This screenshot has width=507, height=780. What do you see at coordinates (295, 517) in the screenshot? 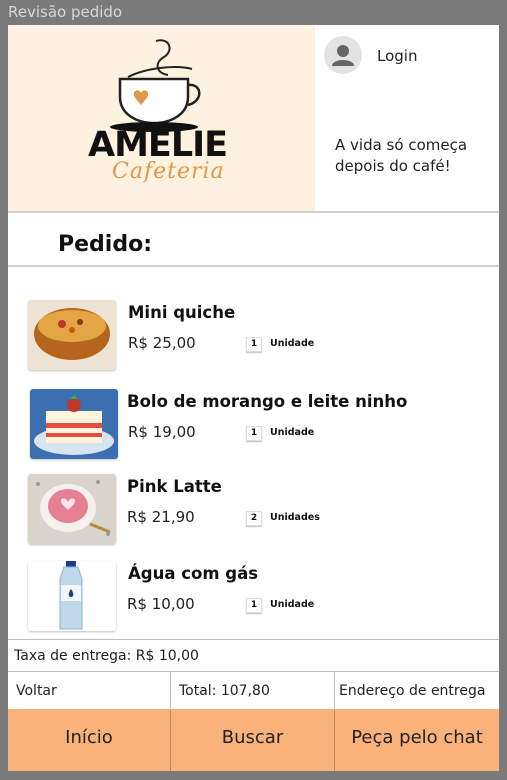
I see `quantity-unit: Unidades` at bounding box center [295, 517].